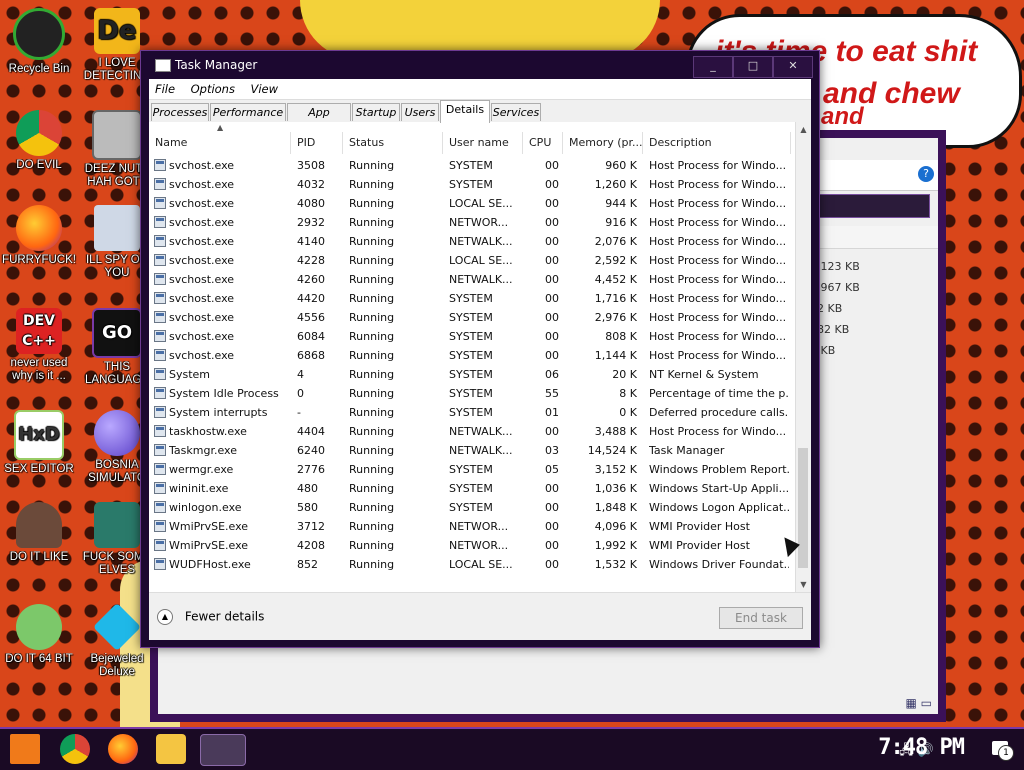 The width and height of the screenshot is (1024, 770). Describe the element at coordinates (753, 67) in the screenshot. I see `maximize-button: □` at that location.